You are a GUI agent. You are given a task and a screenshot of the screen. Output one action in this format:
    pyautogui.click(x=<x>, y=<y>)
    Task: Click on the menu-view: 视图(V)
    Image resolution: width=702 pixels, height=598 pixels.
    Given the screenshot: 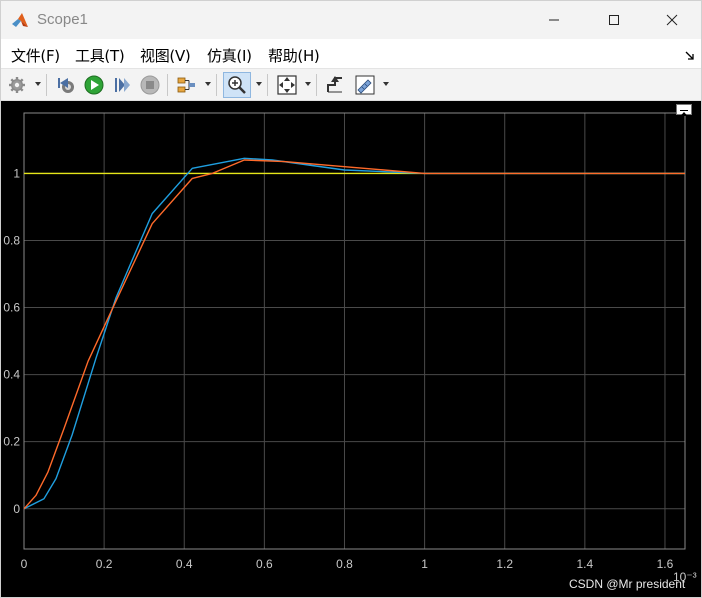 What is the action you would take?
    pyautogui.click(x=165, y=55)
    